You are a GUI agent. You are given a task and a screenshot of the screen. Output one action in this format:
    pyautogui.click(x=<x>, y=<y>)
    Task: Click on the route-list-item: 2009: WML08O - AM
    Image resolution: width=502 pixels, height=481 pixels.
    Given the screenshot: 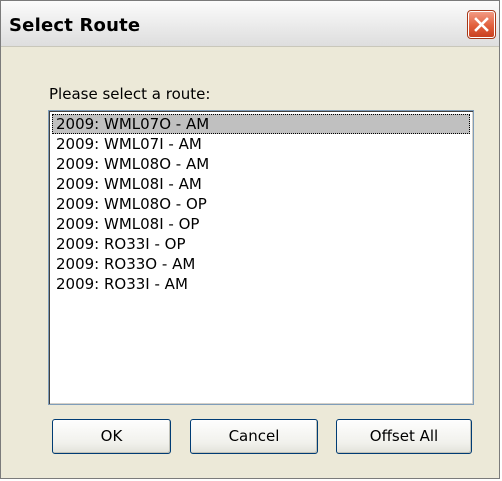 What is the action you would take?
    pyautogui.click(x=261, y=164)
    